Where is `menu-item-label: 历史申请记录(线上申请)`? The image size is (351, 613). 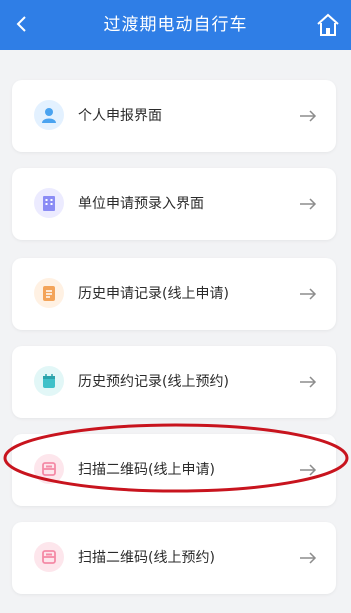
menu-item-label: 历史申请记录(线上申请) is located at coordinates (153, 294).